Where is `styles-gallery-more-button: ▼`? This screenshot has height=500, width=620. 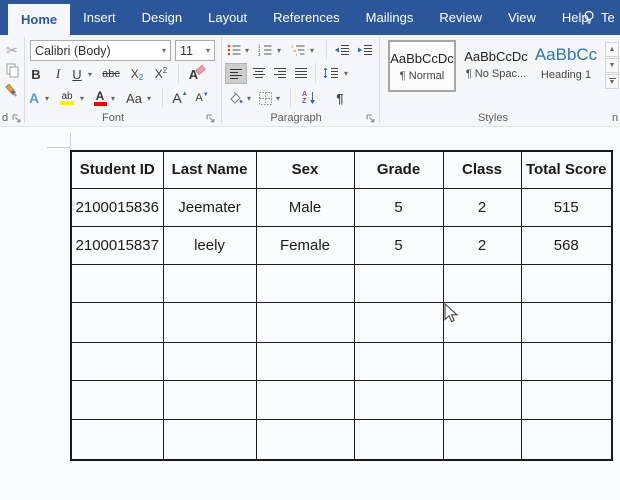 styles-gallery-more-button: ▼ is located at coordinates (612, 81).